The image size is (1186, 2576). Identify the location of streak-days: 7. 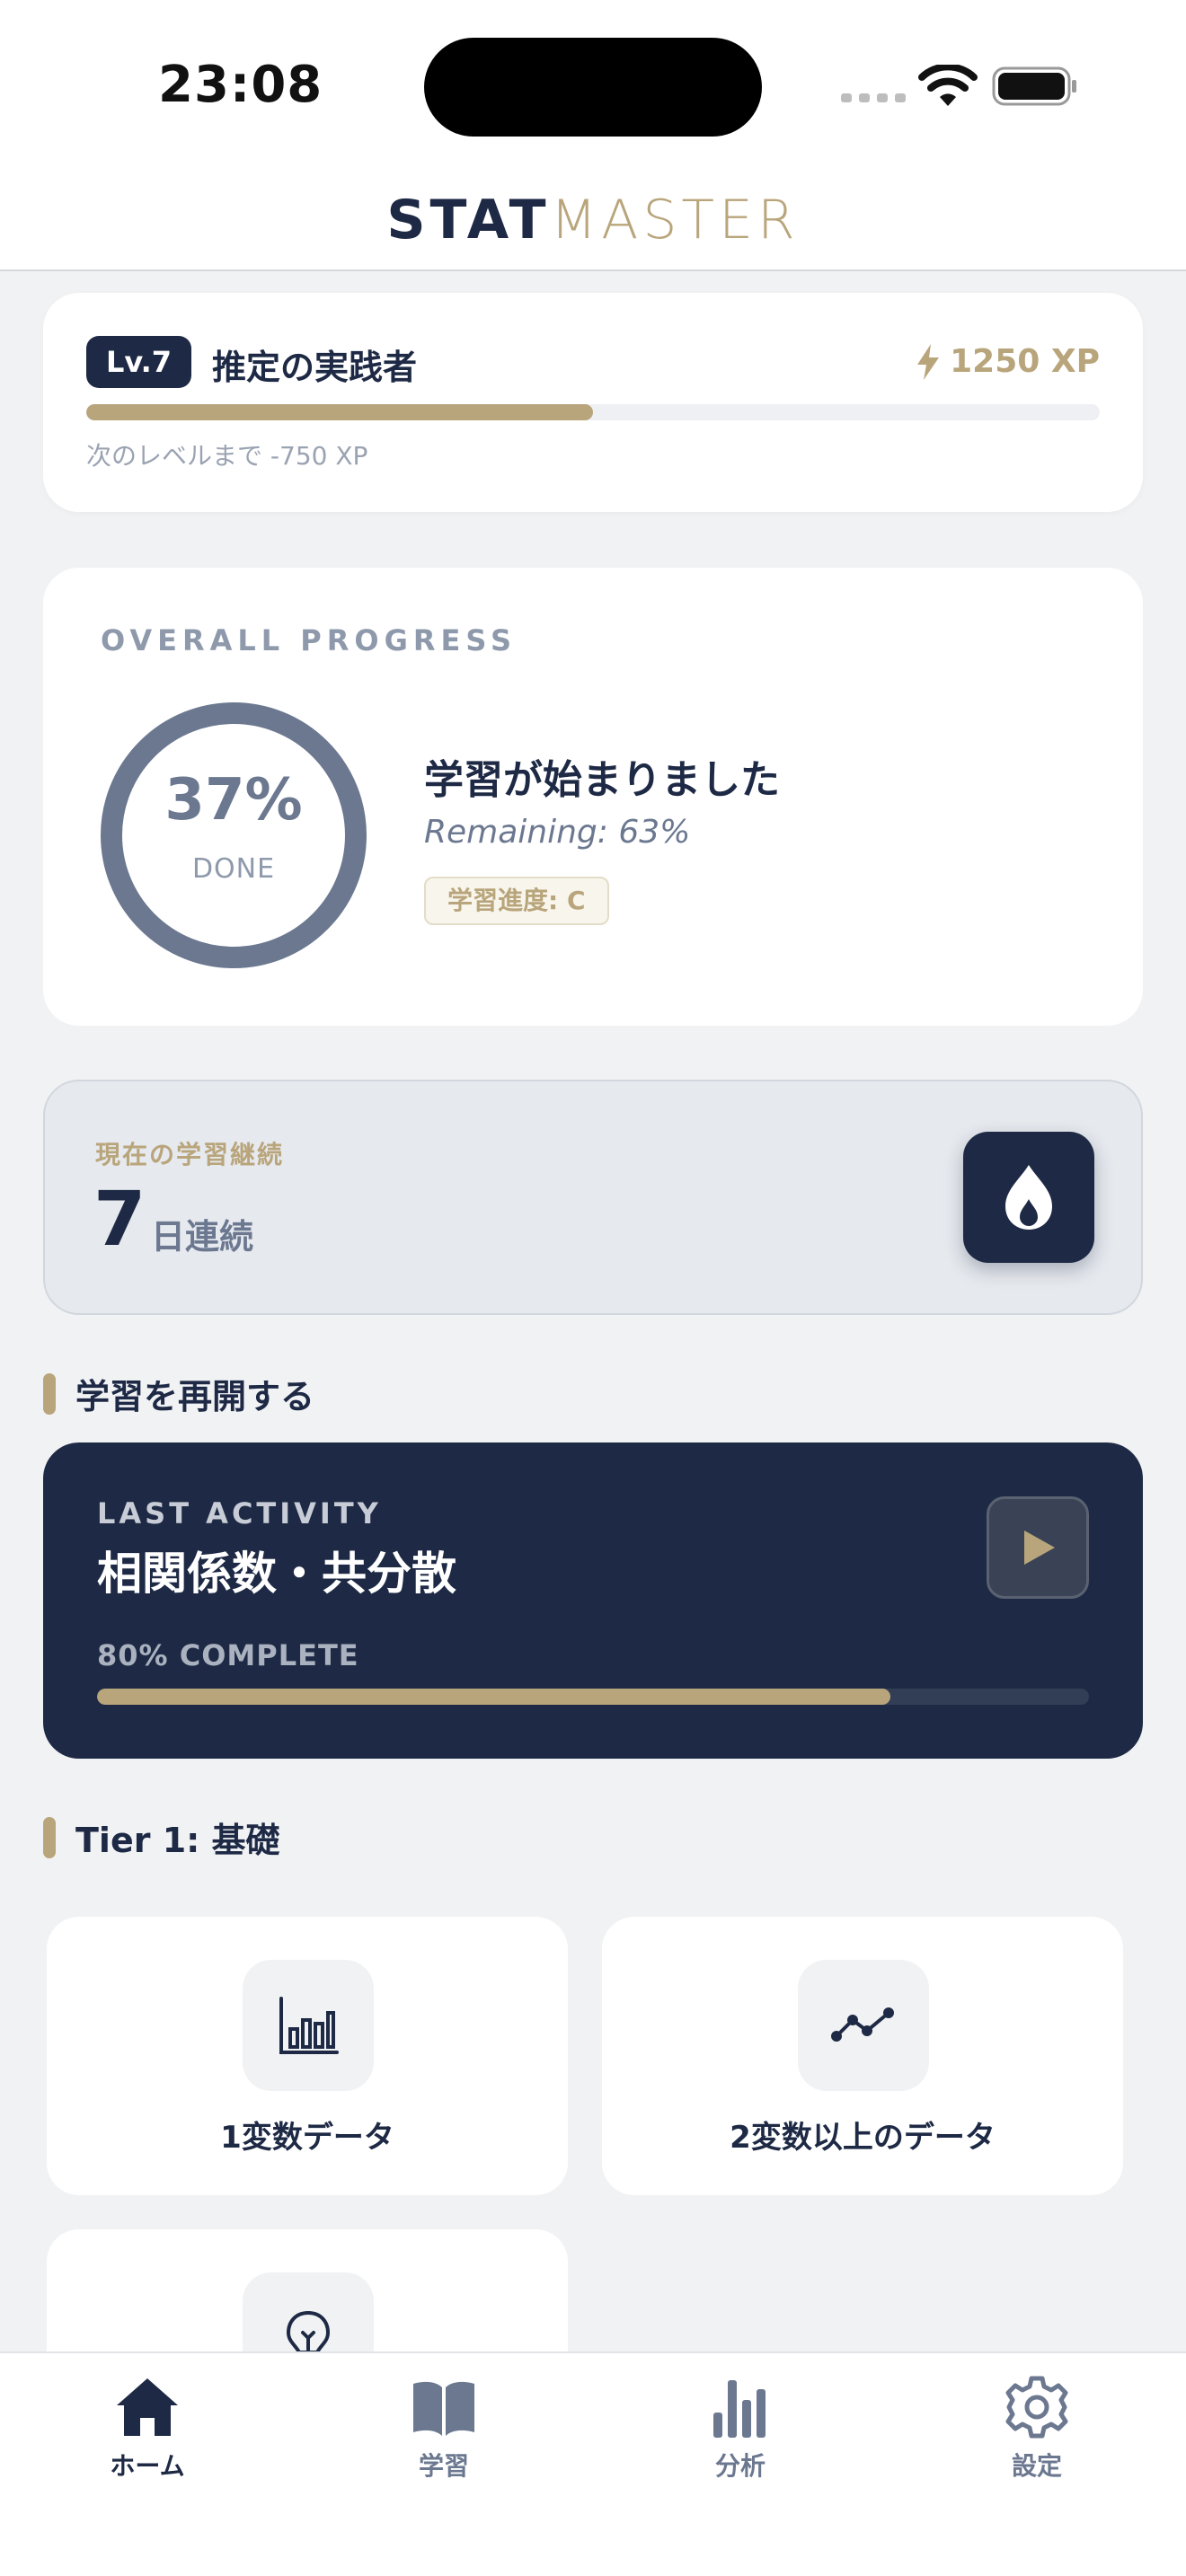
(119, 1219).